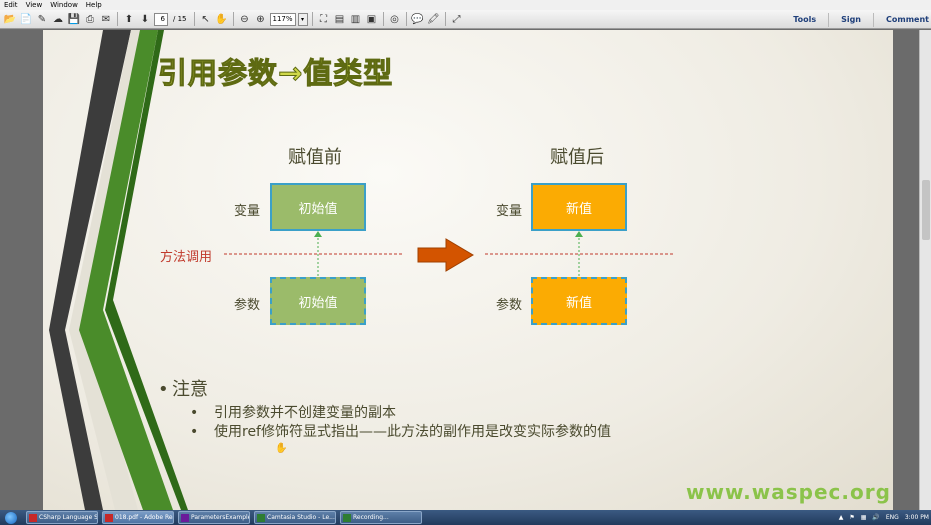  Describe the element at coordinates (804, 19) in the screenshot. I see `tools-button: Tools` at that location.